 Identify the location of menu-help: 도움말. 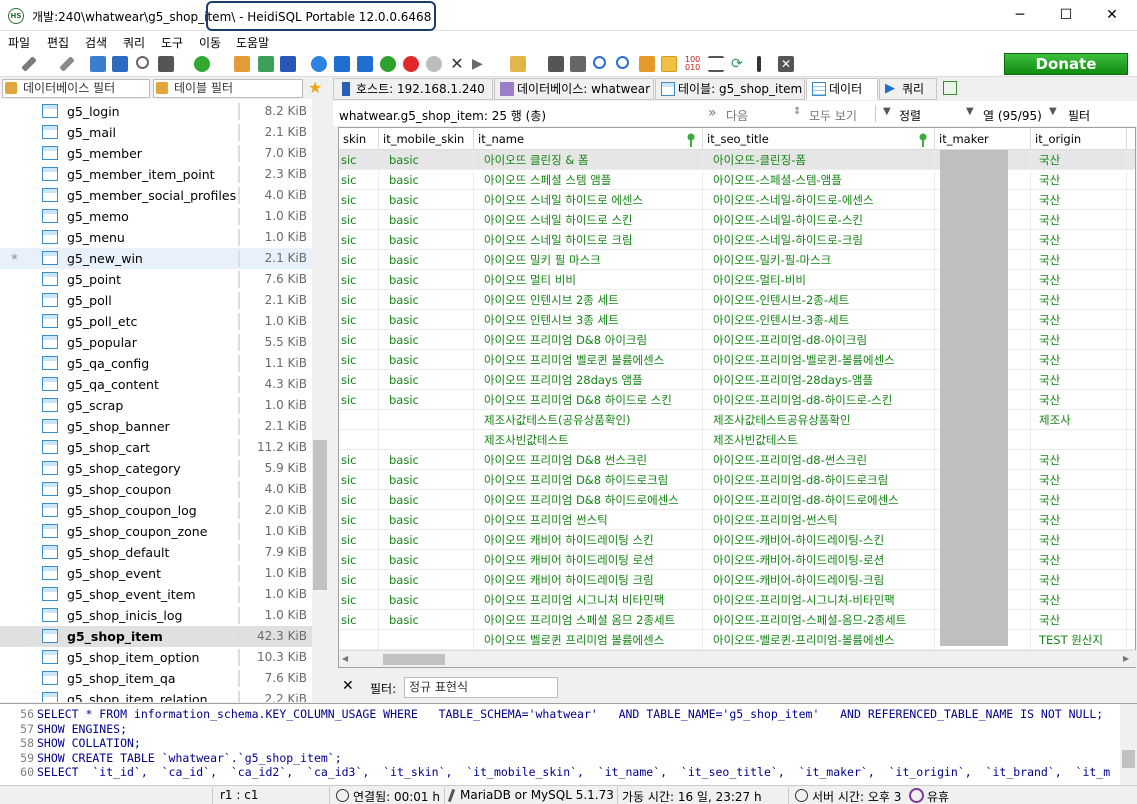
(252, 42).